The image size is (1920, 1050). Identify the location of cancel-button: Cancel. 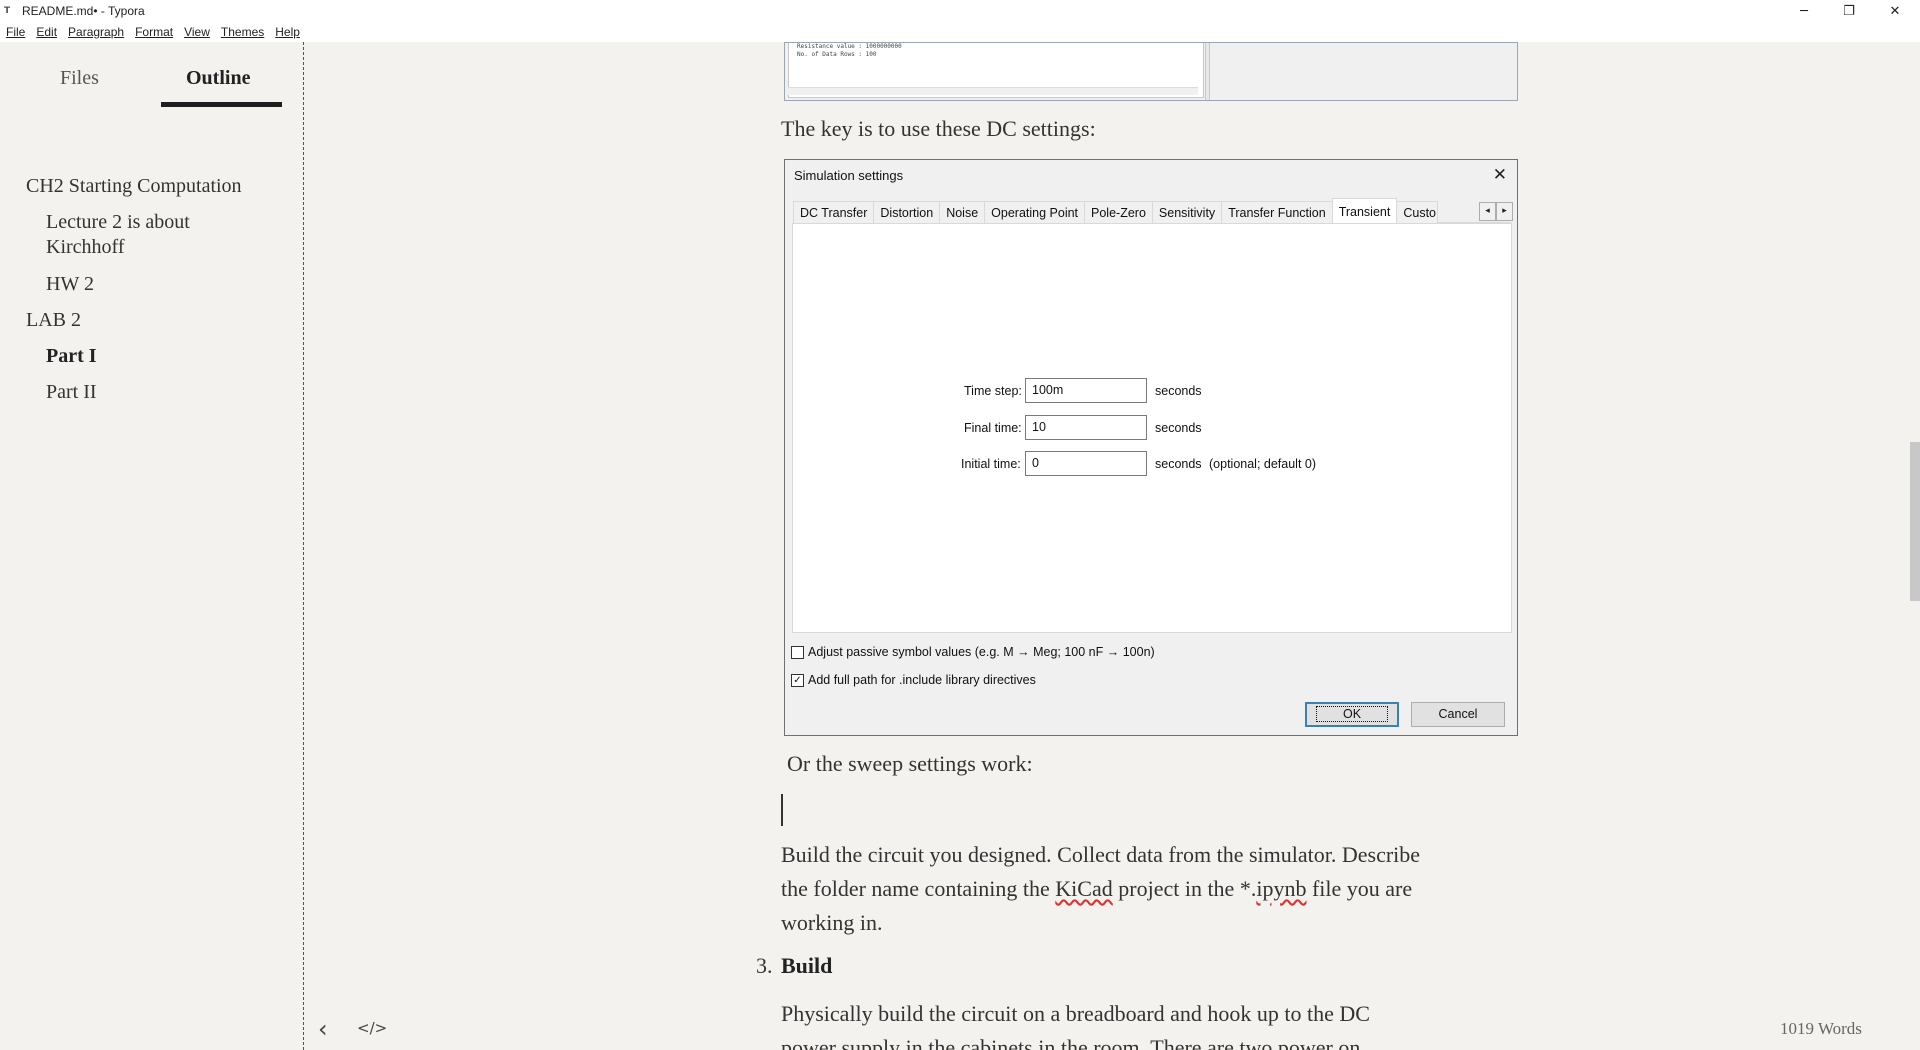
(1458, 714).